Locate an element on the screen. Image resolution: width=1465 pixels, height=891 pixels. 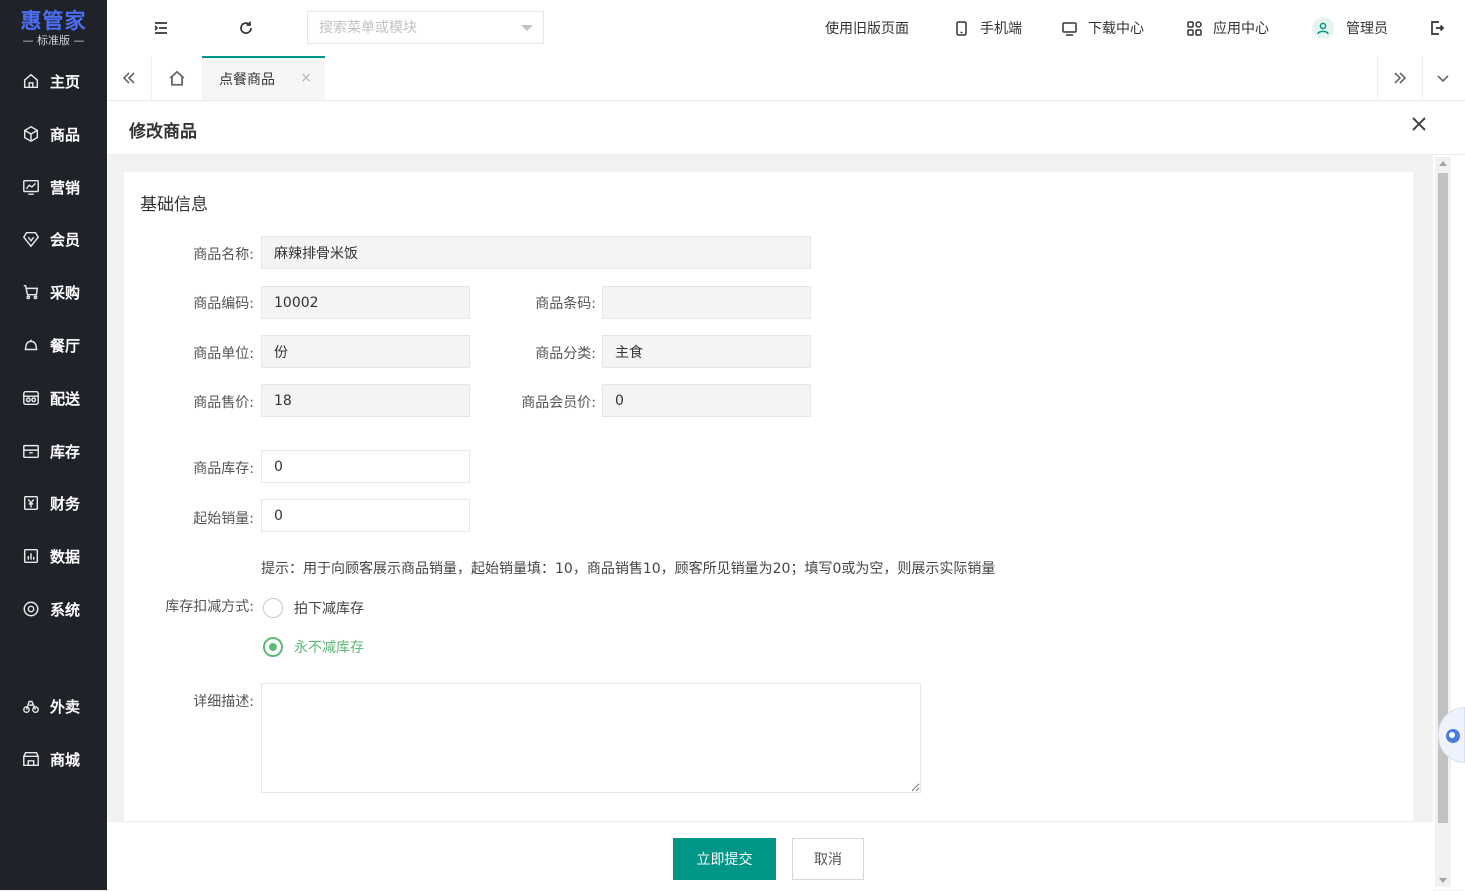
tab-home is located at coordinates (177, 78).